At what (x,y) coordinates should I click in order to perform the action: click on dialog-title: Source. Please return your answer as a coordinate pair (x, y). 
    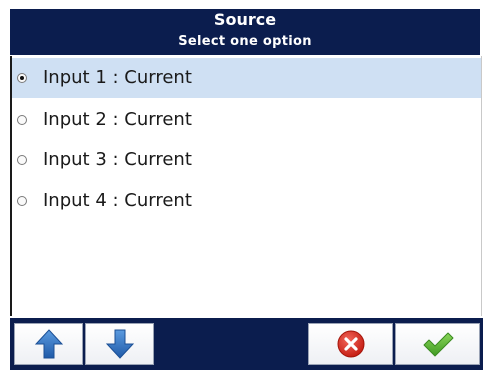
    Looking at the image, I should click on (245, 19).